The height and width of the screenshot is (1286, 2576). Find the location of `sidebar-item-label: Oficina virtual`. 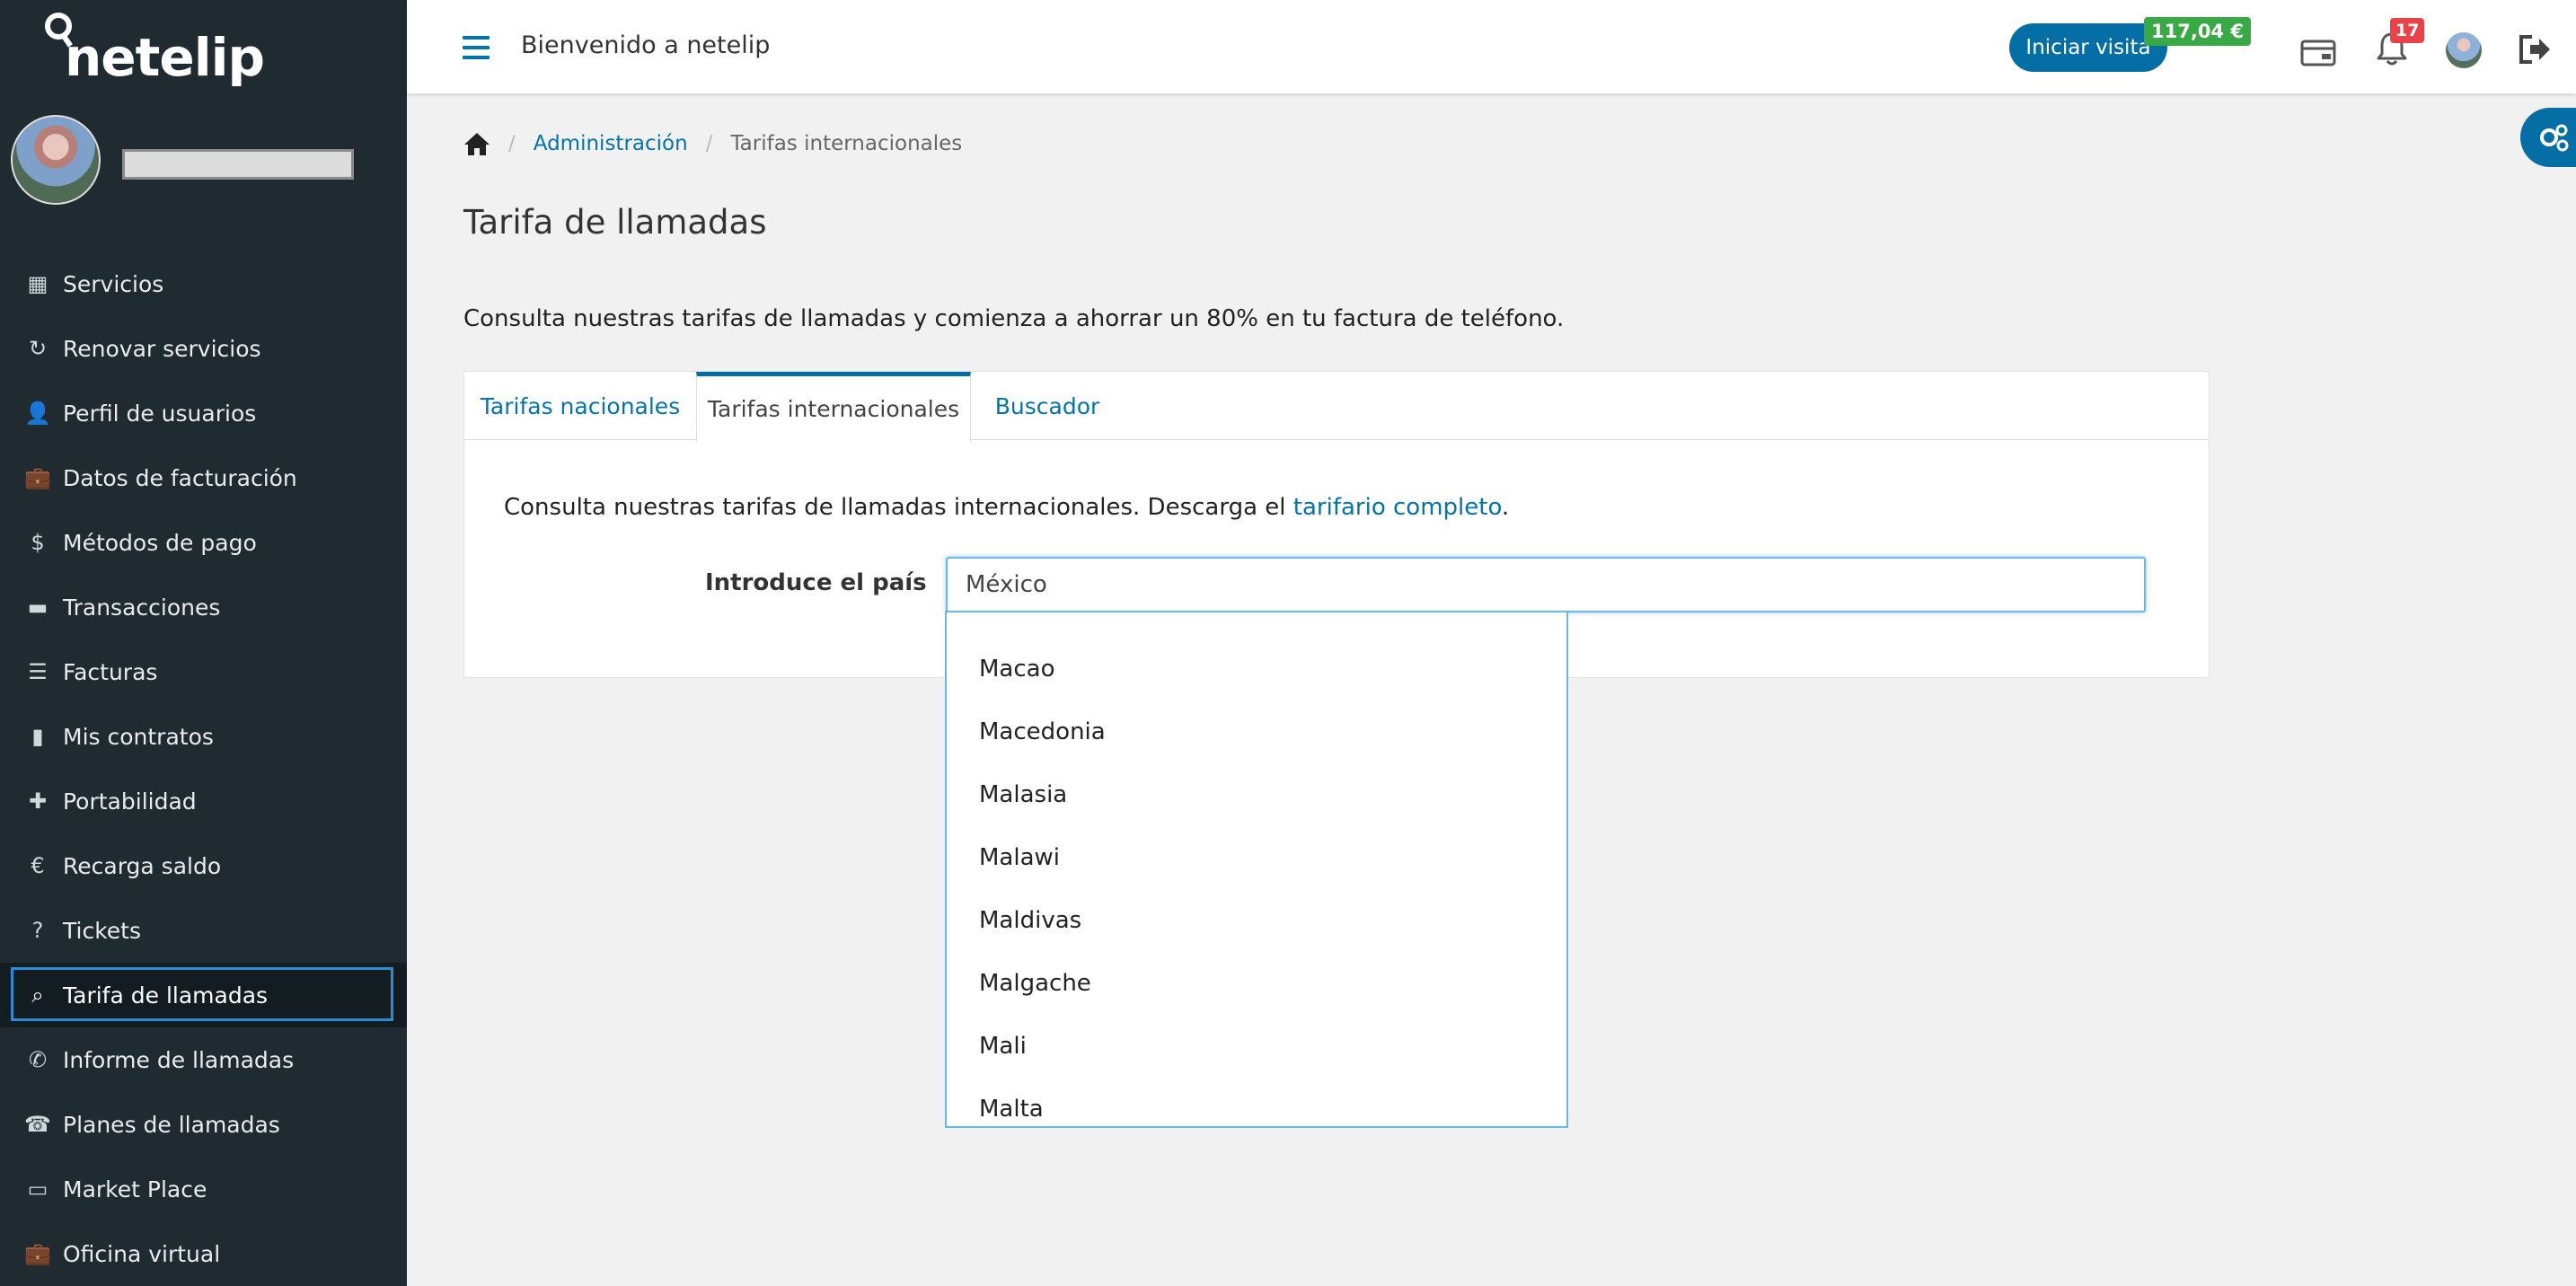

sidebar-item-label: Oficina virtual is located at coordinates (142, 1253).